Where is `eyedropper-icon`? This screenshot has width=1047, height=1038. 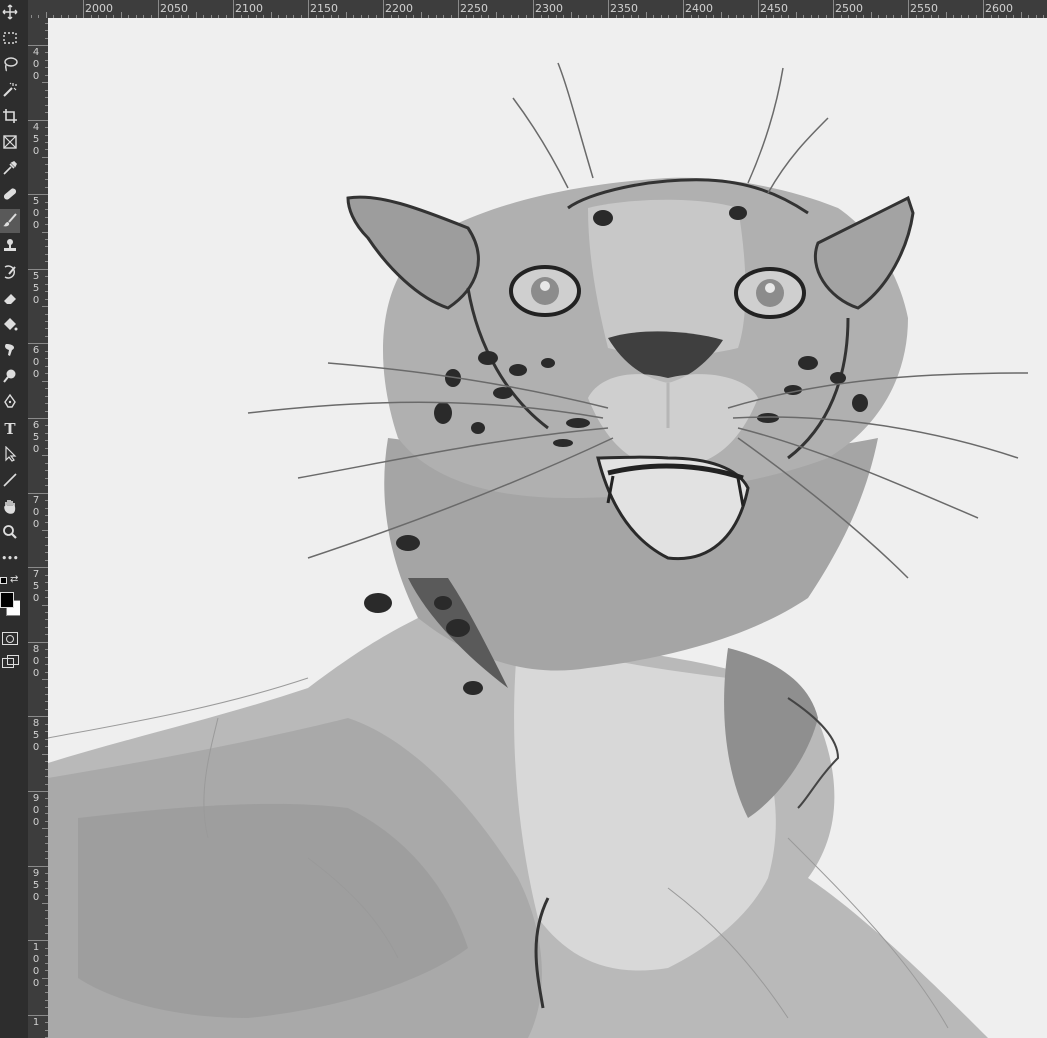 eyedropper-icon is located at coordinates (10, 169).